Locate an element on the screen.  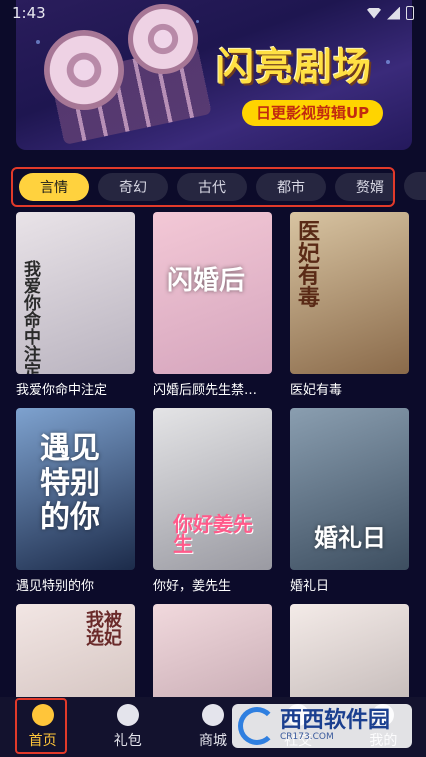
gift-icon is located at coordinates (127, 715).